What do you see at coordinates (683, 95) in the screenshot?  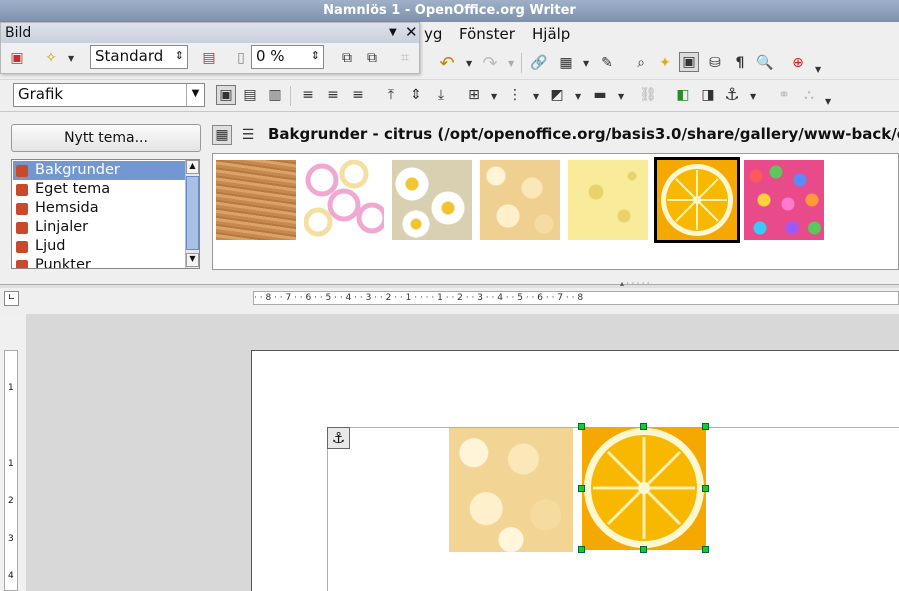 I see `bring-to-front-icon: ◧` at bounding box center [683, 95].